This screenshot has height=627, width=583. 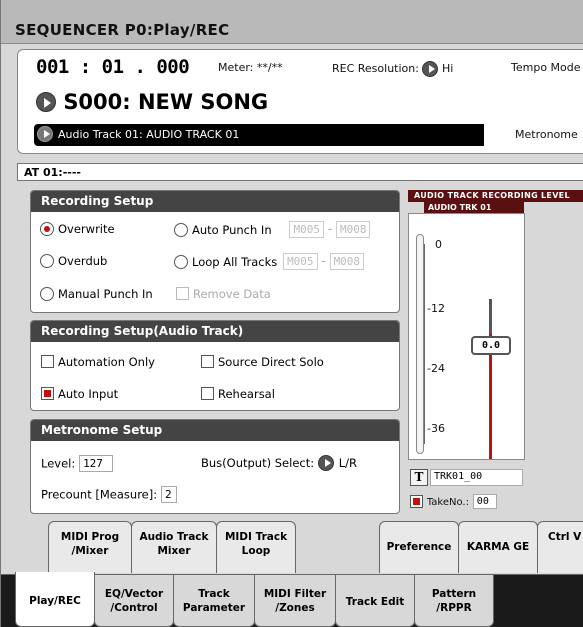 I want to click on scale-minus12: -12, so click(x=436, y=308).